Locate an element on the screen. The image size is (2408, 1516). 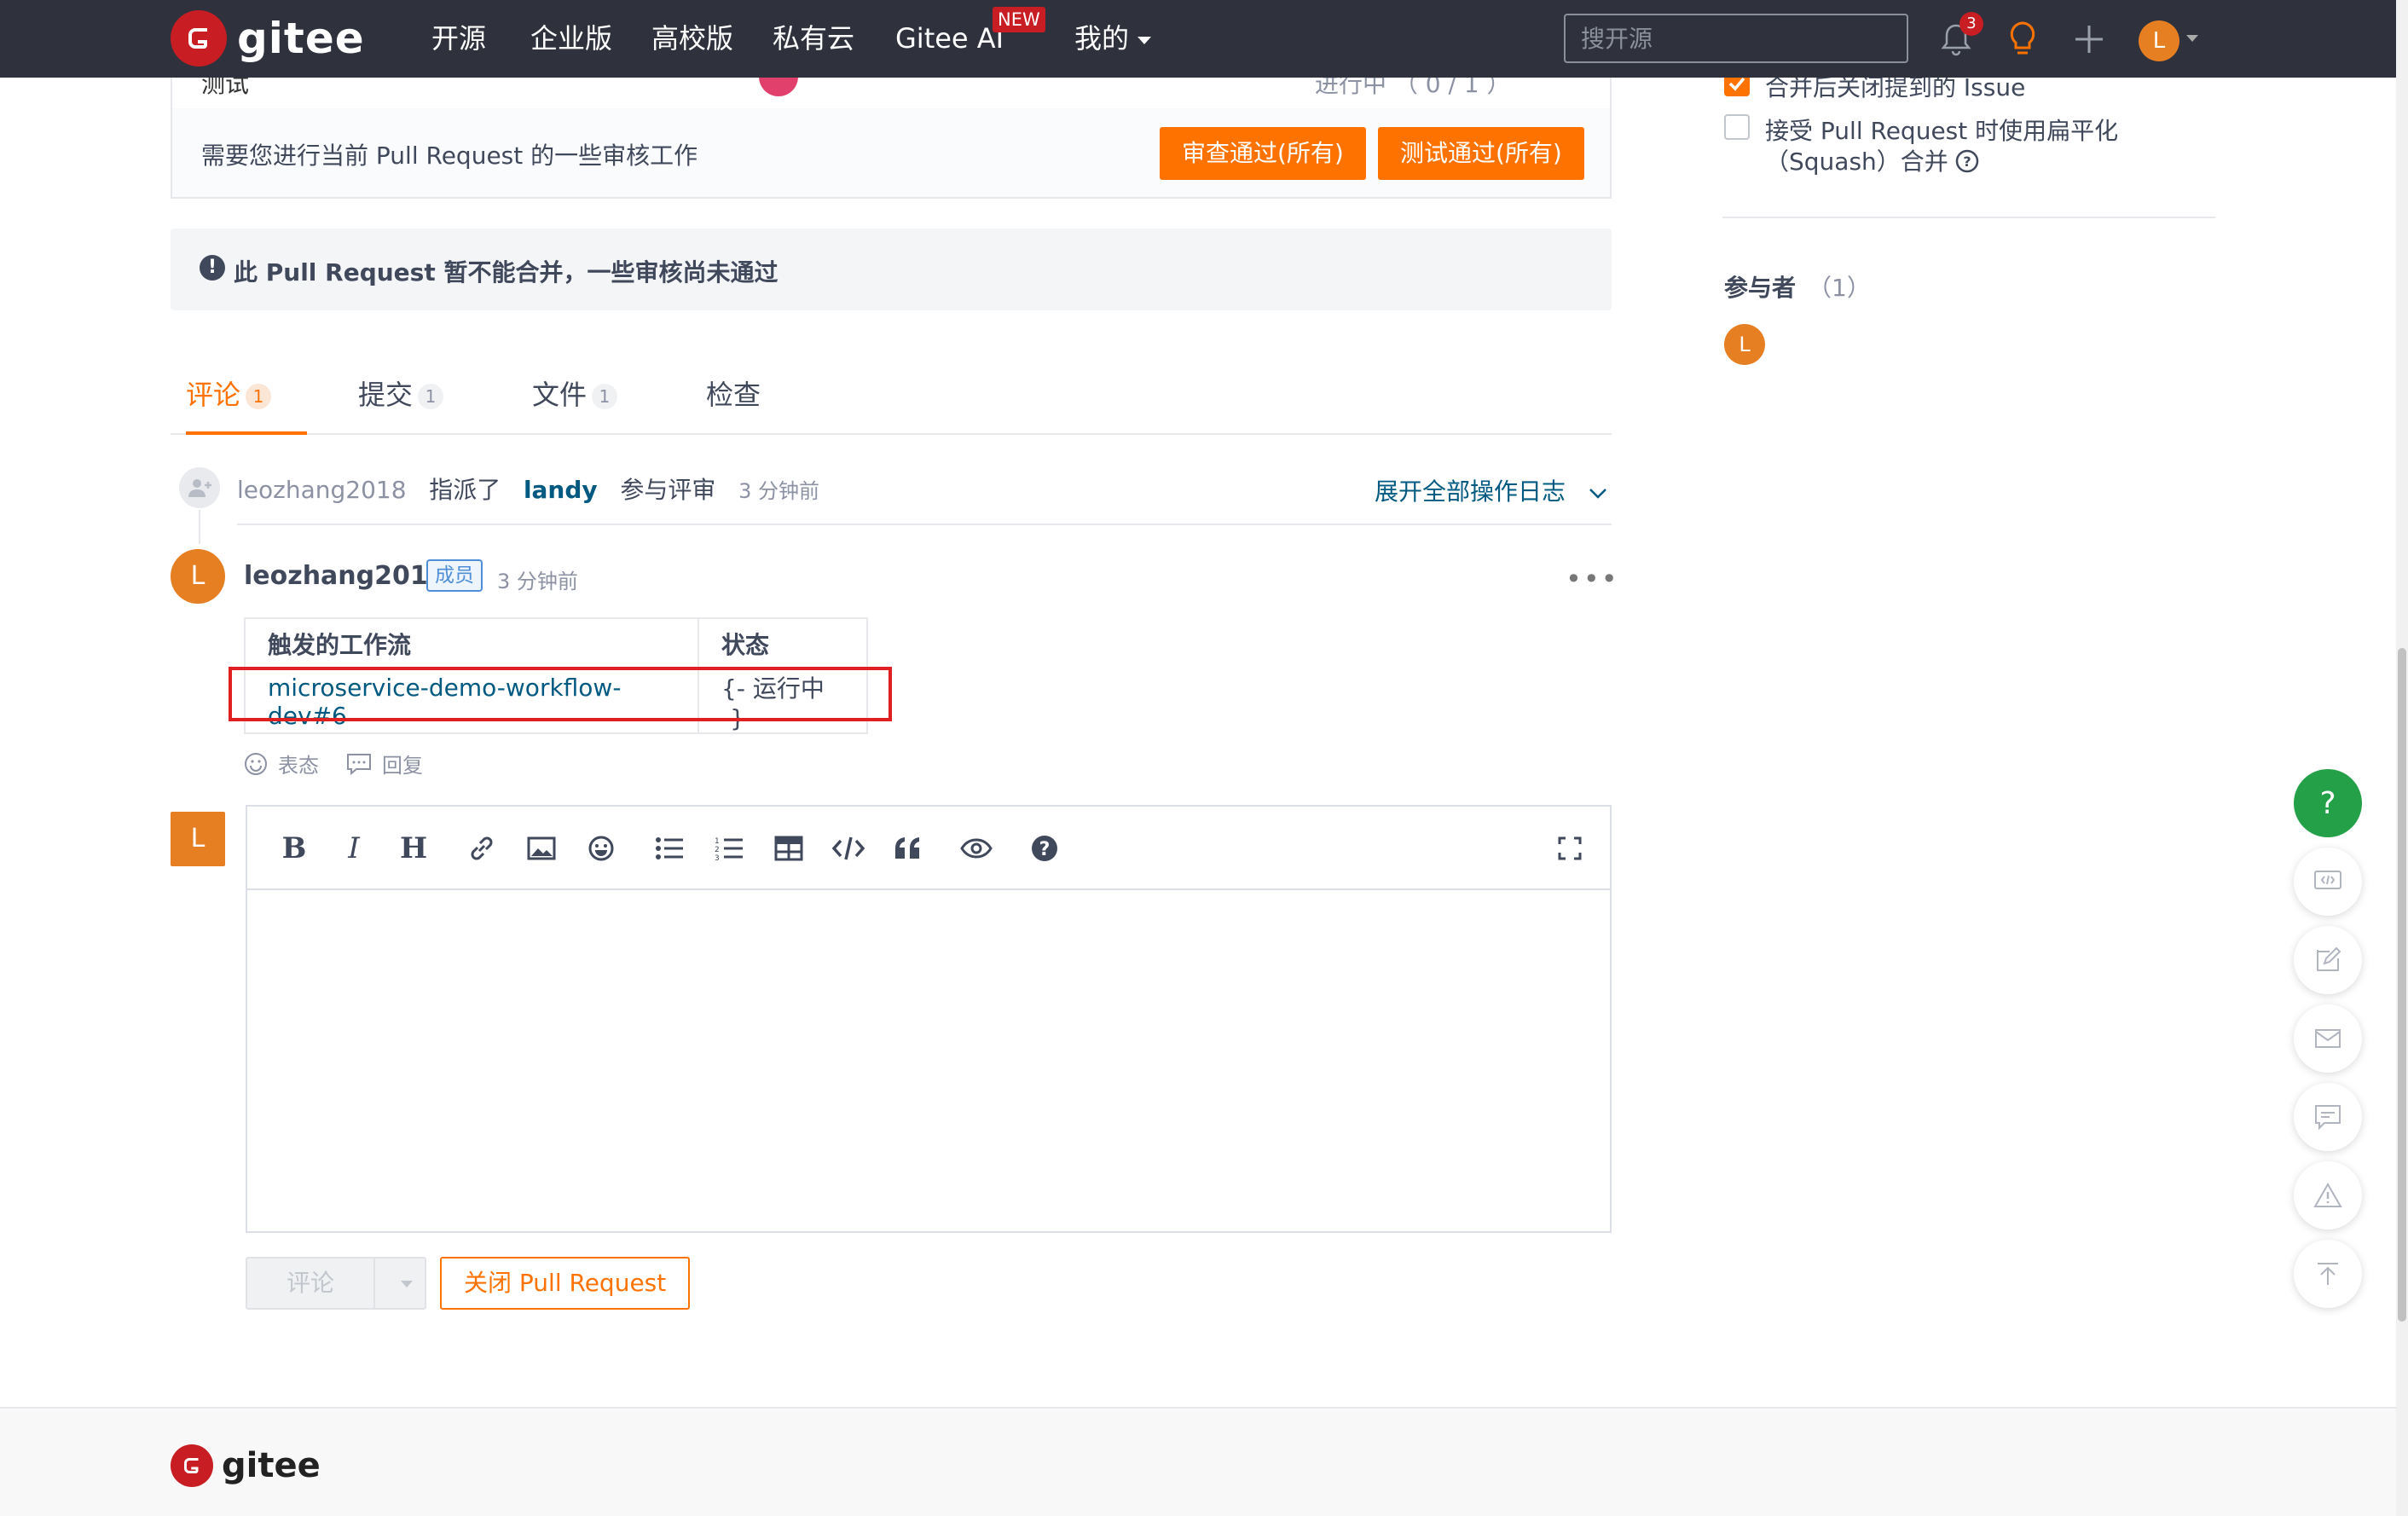
member-badge: 成员 is located at coordinates (454, 575).